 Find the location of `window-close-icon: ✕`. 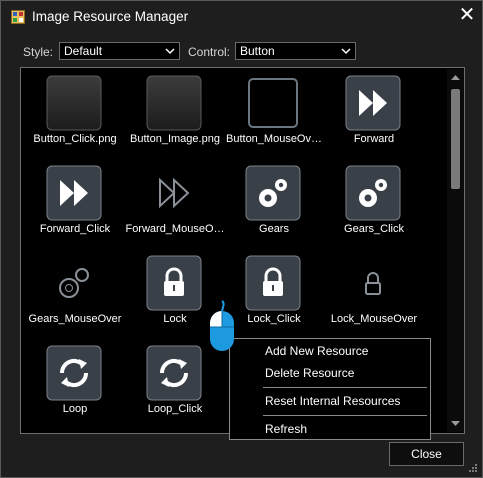

window-close-icon: ✕ is located at coordinates (467, 15).